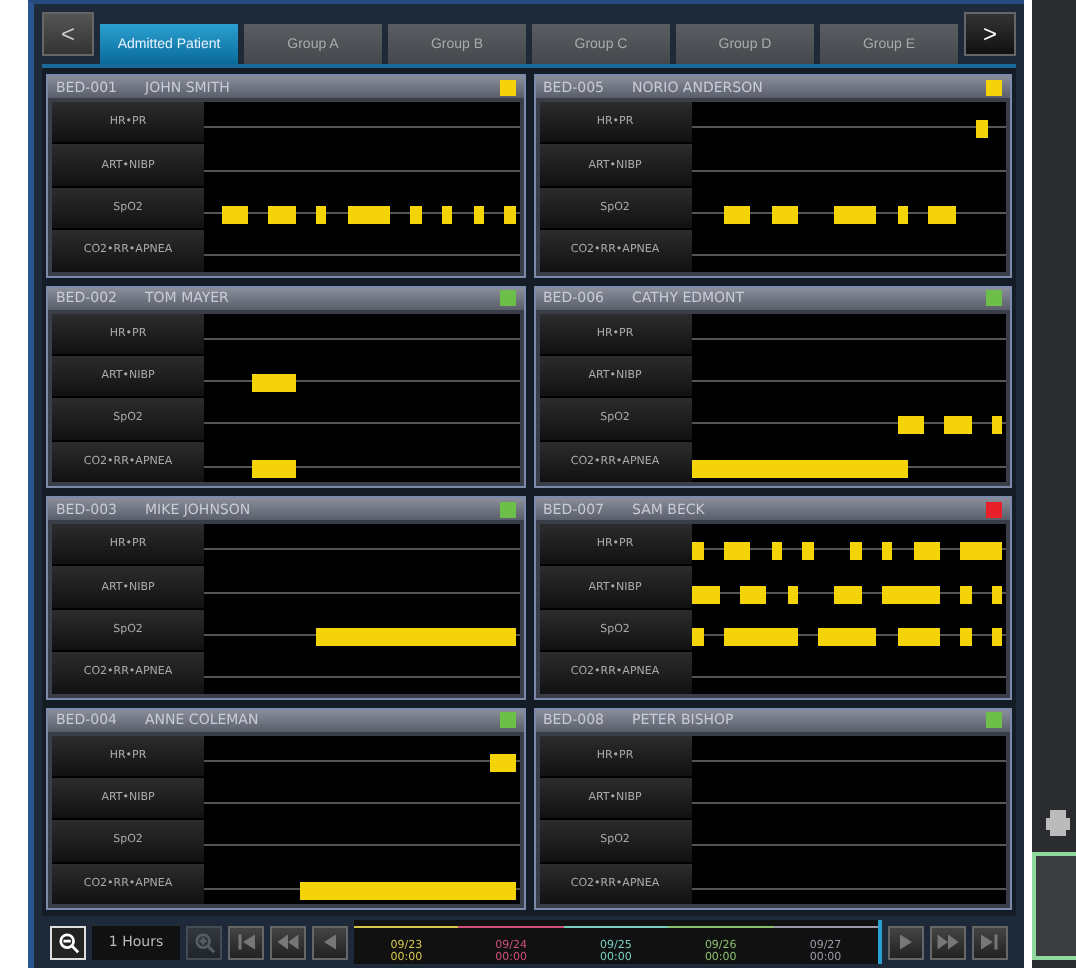 Image resolution: width=1076 pixels, height=968 pixels. I want to click on fast-forward-button, so click(948, 942).